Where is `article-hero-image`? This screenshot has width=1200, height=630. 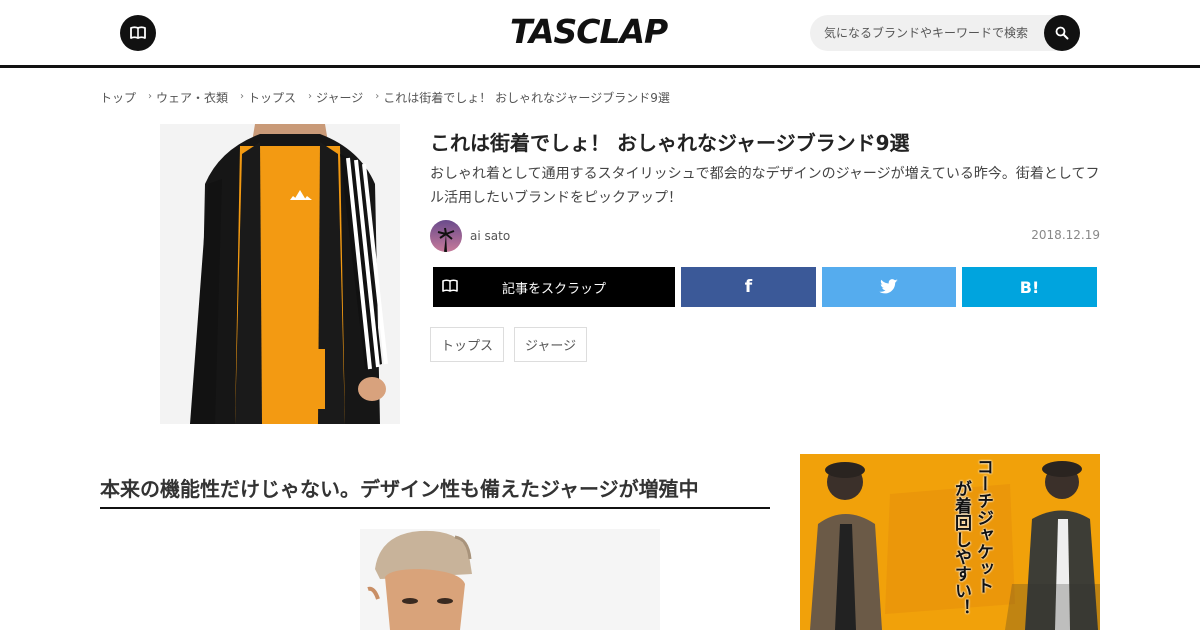 article-hero-image is located at coordinates (280, 274).